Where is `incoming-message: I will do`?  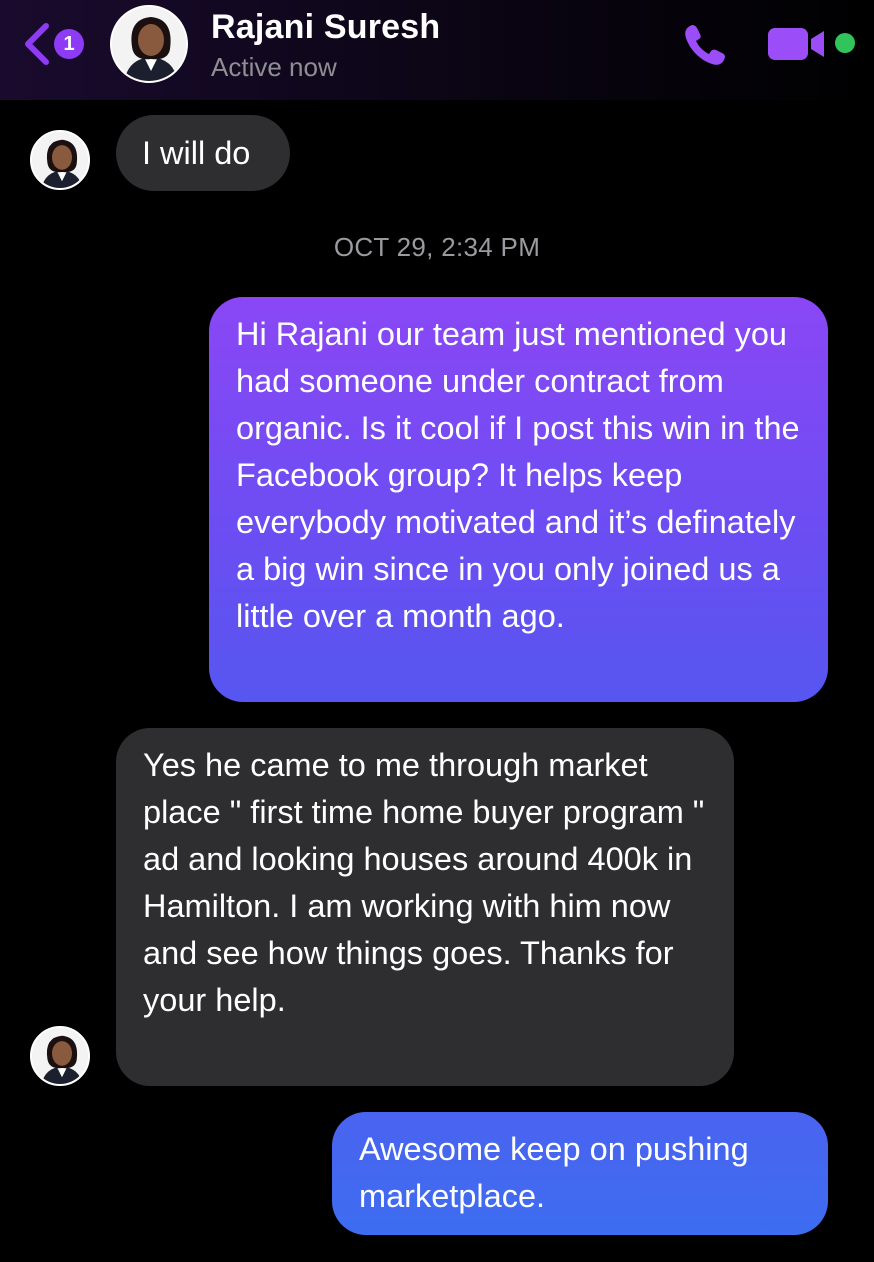 incoming-message: I will do is located at coordinates (203, 153).